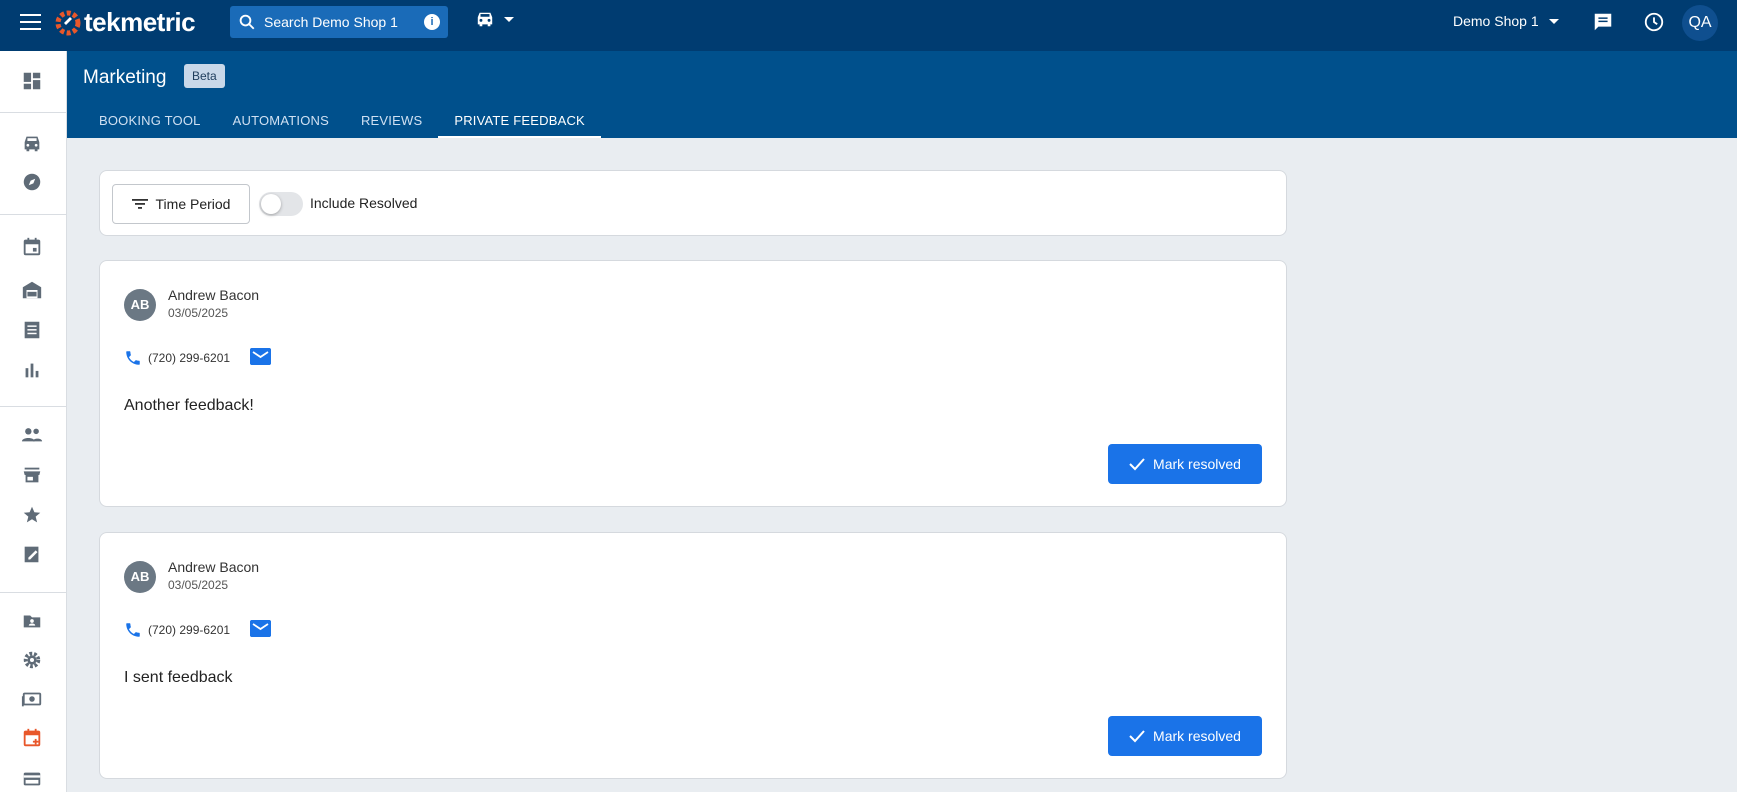 This screenshot has width=1737, height=792. I want to click on compass-icon, so click(32, 182).